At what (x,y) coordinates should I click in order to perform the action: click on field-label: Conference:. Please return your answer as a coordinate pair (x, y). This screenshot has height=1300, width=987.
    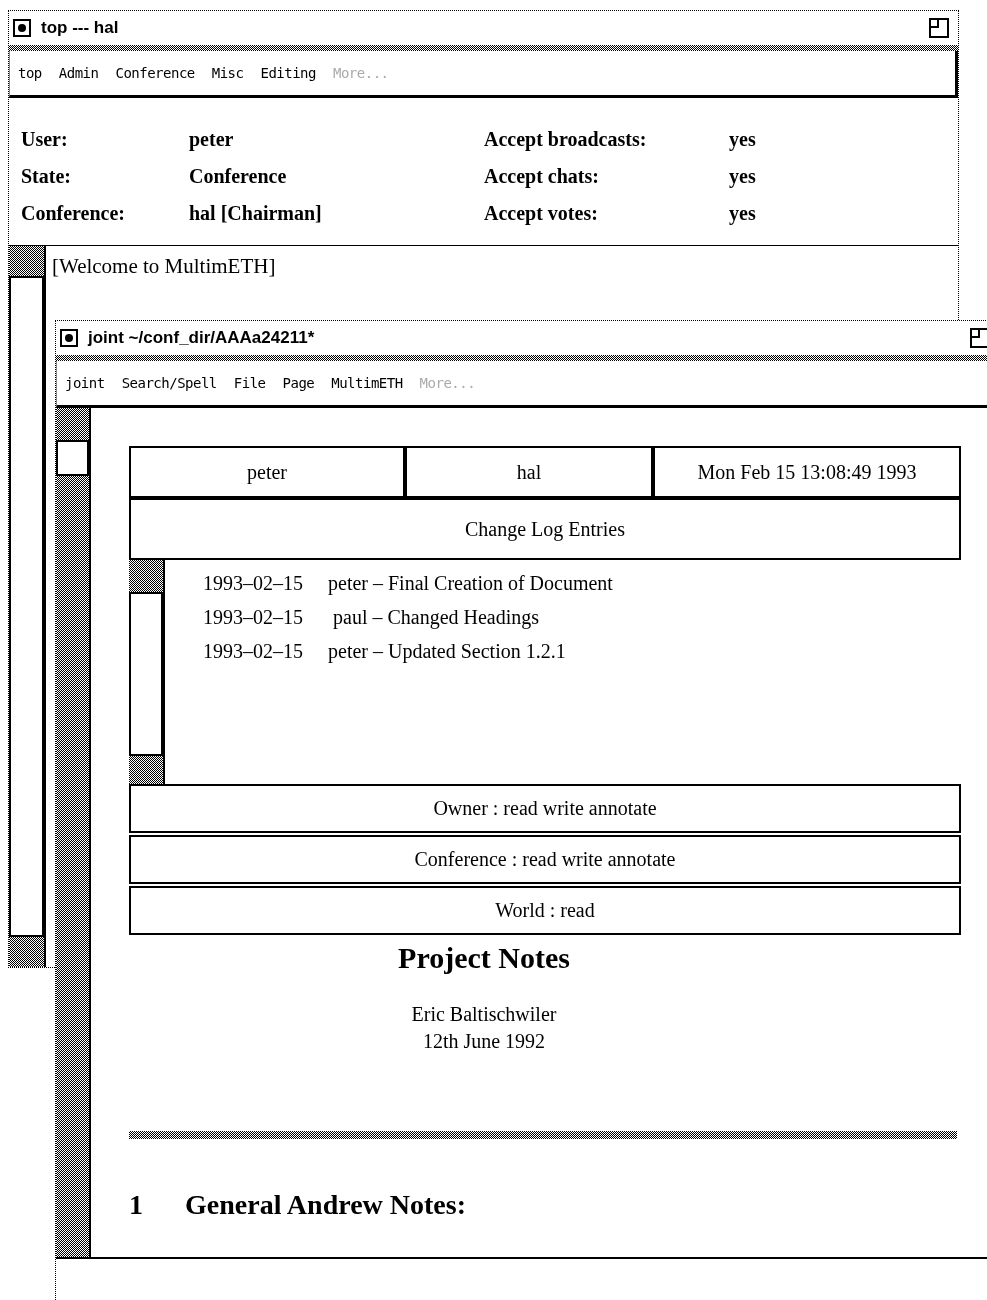
    Looking at the image, I should click on (74, 213).